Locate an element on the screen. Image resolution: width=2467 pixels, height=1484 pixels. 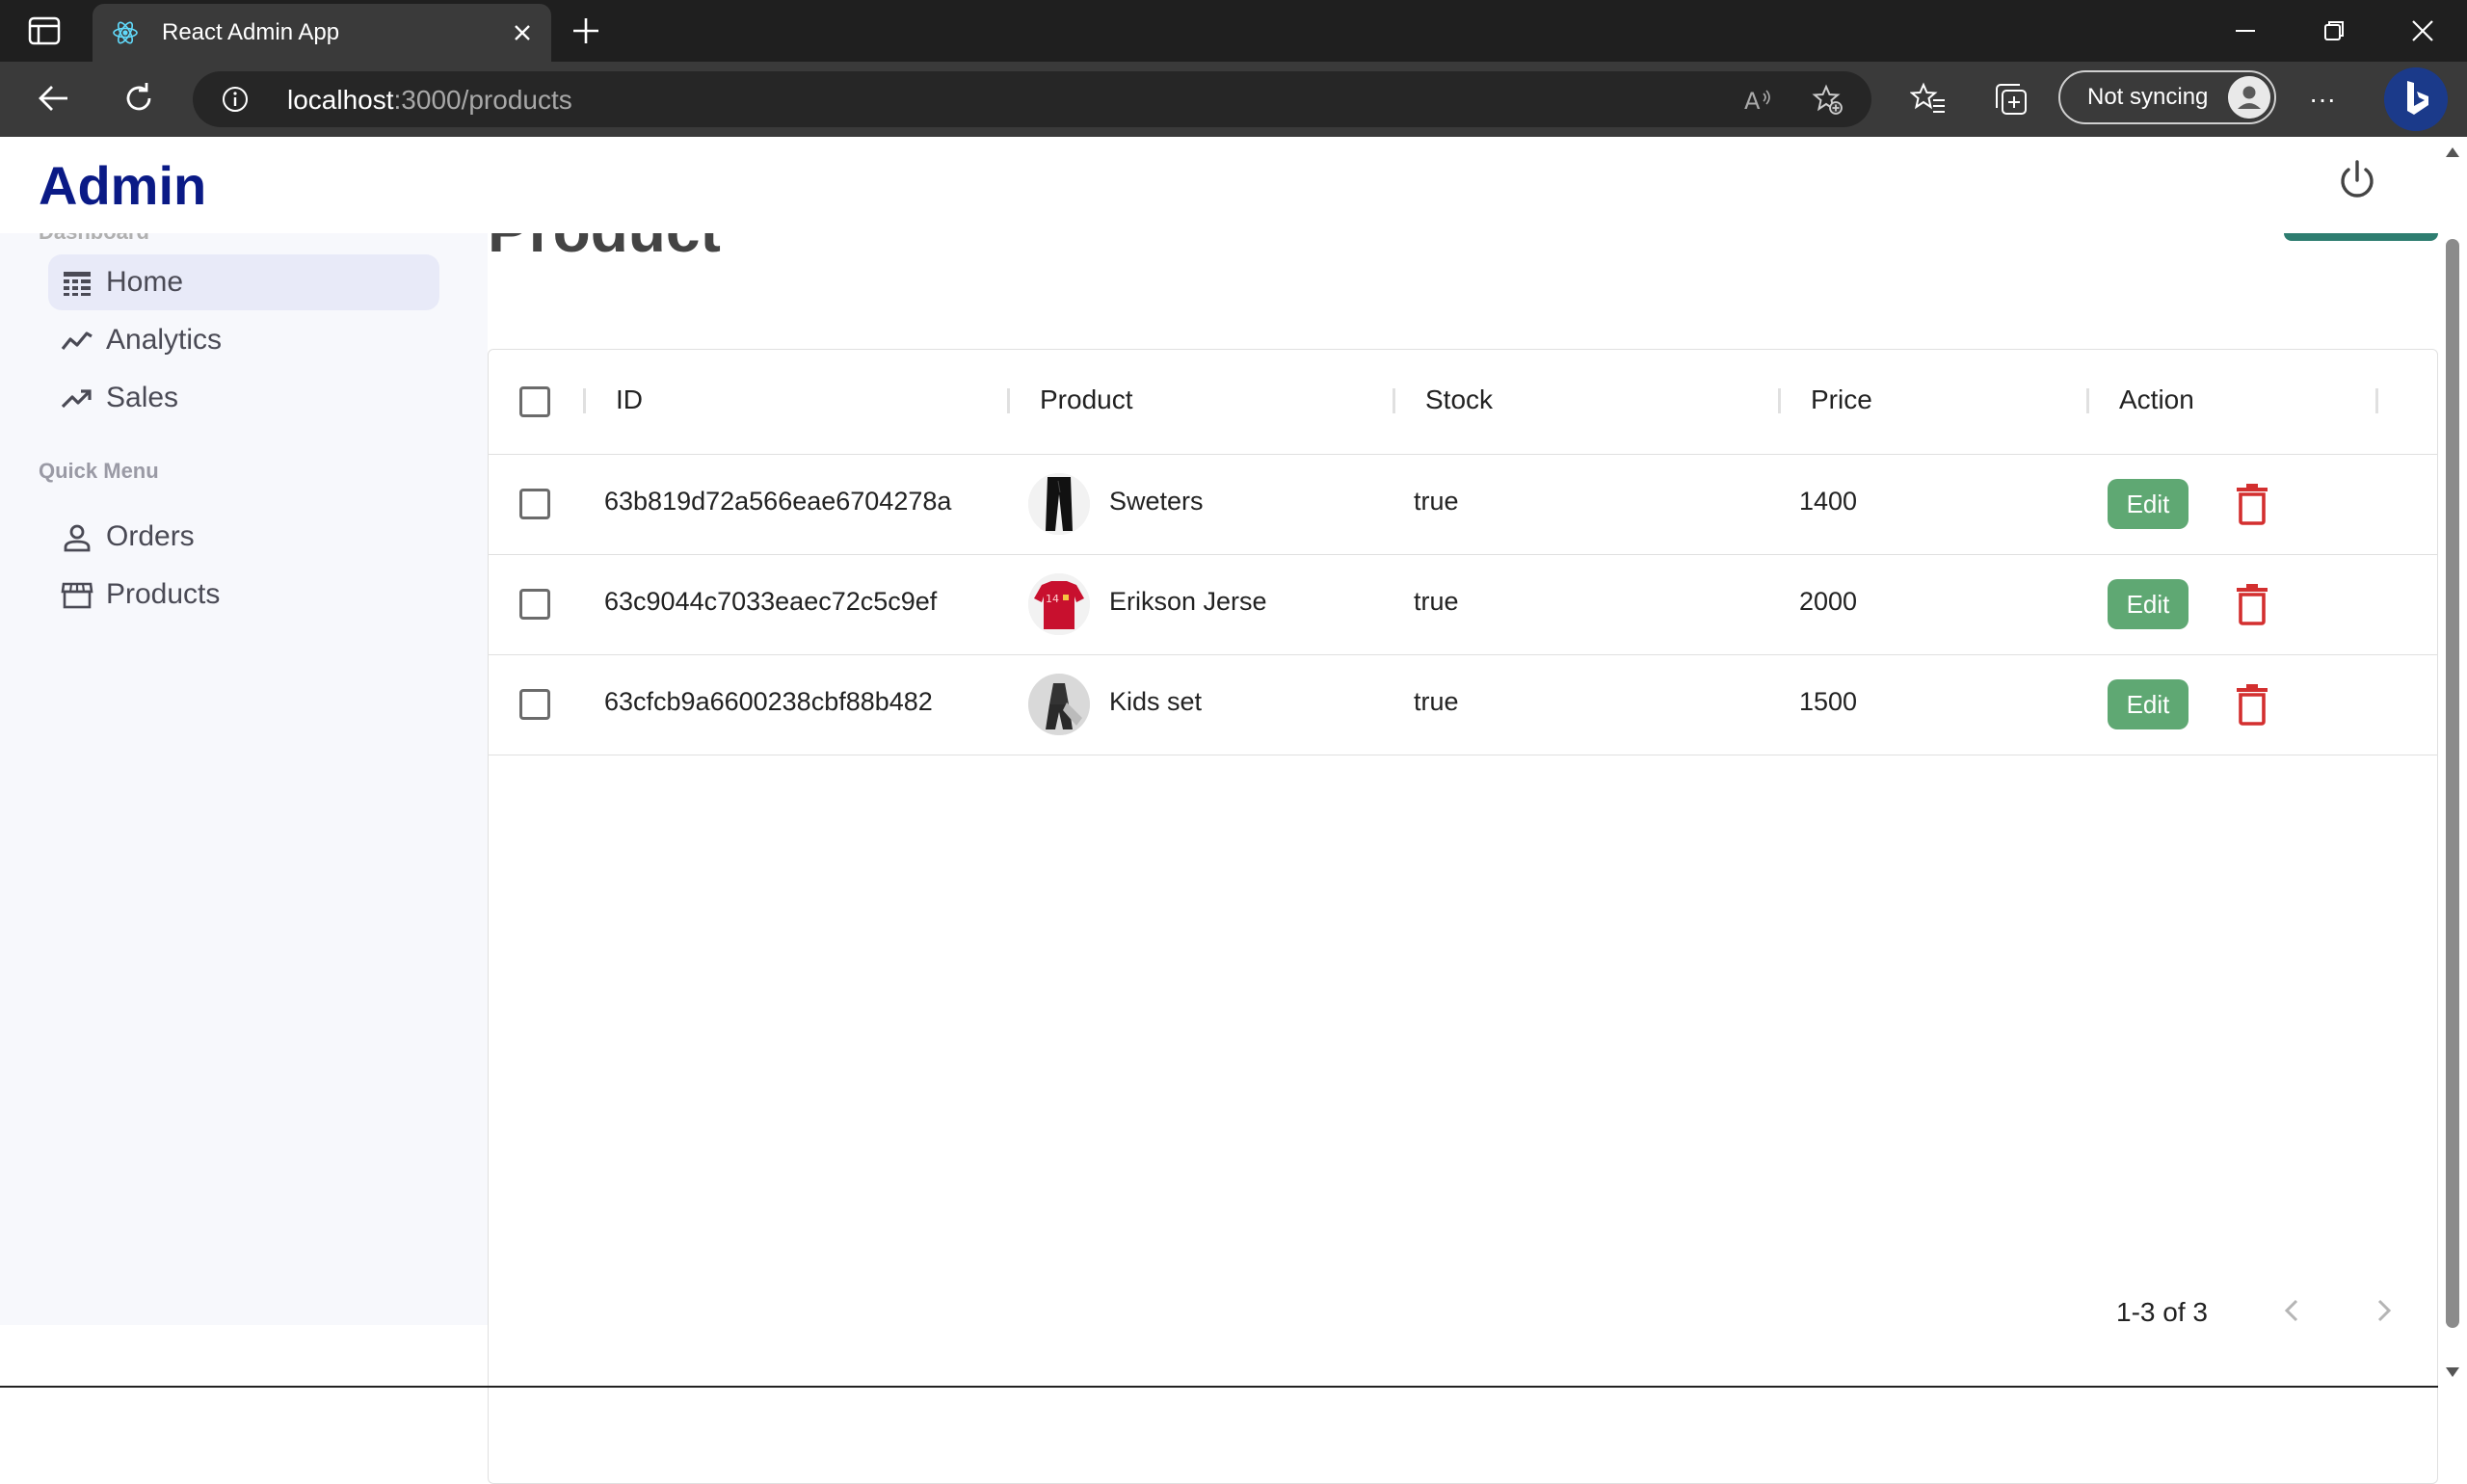
chevron-right-icon is located at coordinates (2384, 1310).